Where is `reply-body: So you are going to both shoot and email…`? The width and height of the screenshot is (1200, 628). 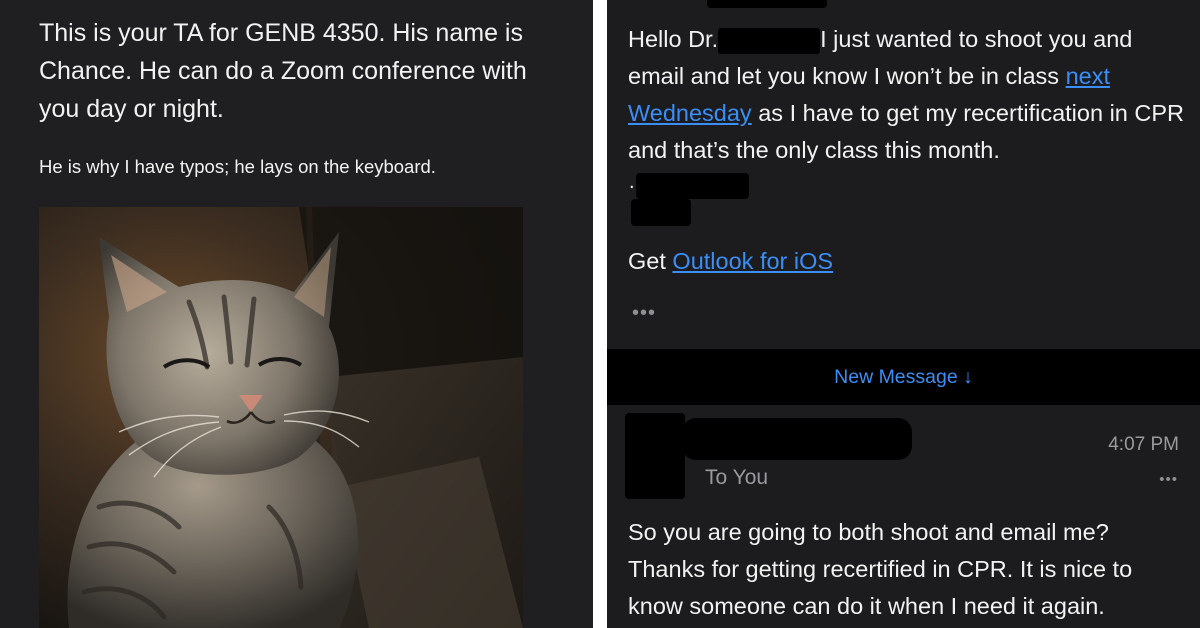
reply-body: So you are going to both shoot and email… is located at coordinates (880, 569).